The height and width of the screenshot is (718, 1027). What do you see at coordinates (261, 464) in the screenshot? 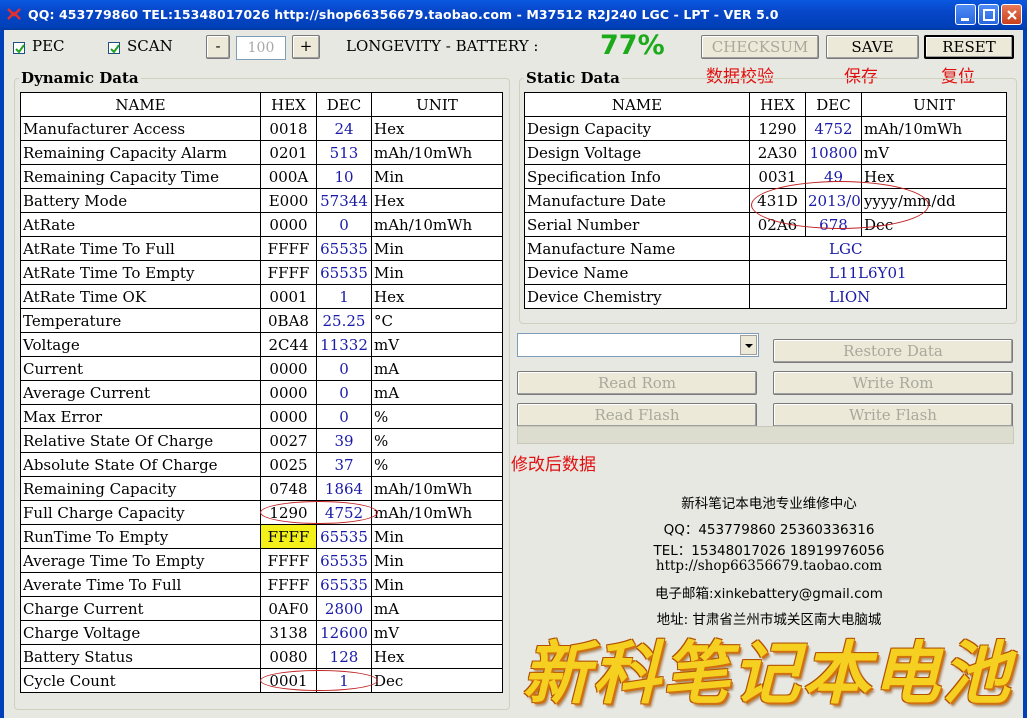
I see `table-row: Absolute State Of Charge 0025 37%` at bounding box center [261, 464].